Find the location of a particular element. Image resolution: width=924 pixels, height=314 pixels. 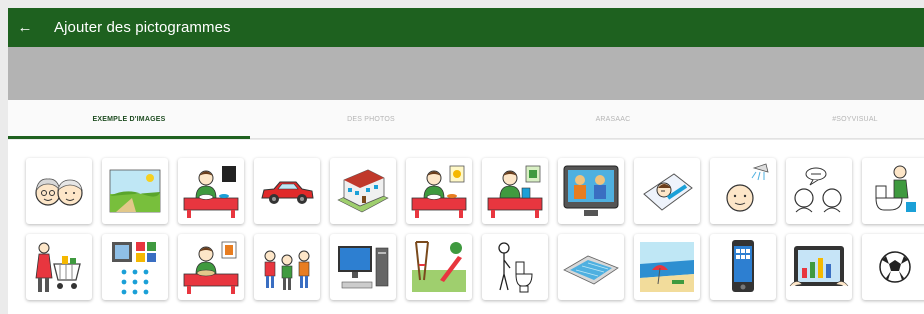

tablet-icon is located at coordinates (819, 266).